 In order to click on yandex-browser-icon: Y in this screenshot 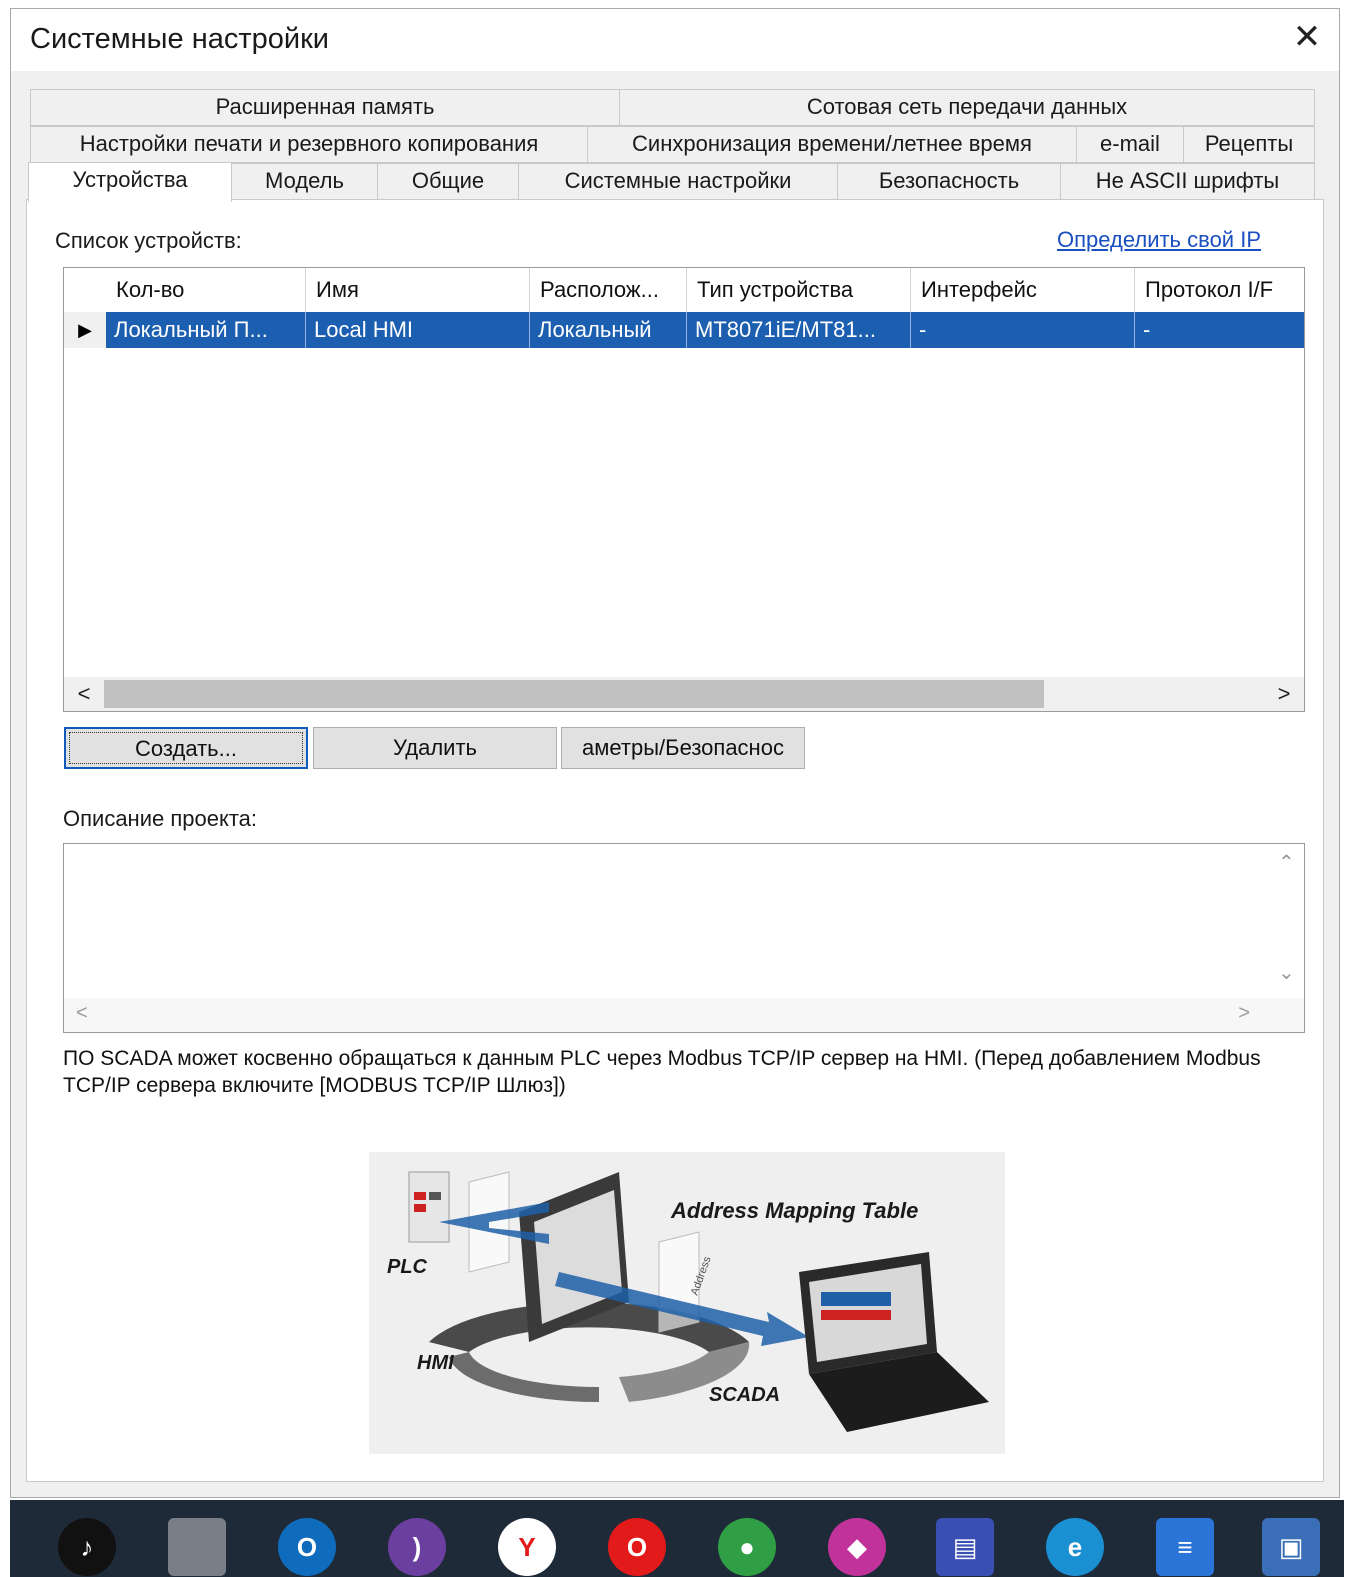, I will do `click(527, 1547)`.